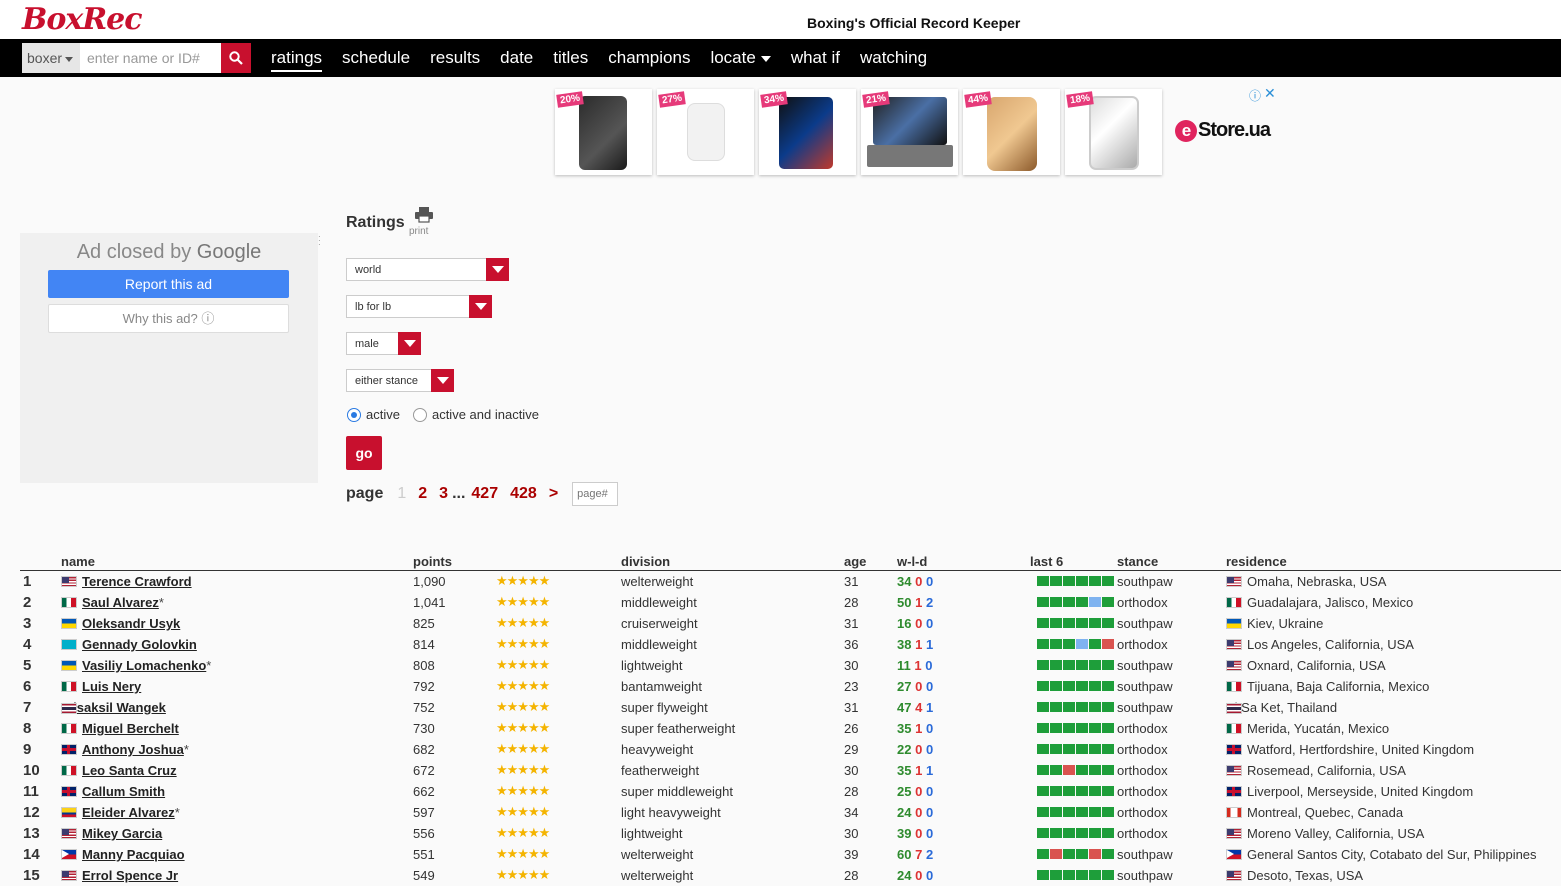 Image resolution: width=1561 pixels, height=886 pixels. I want to click on nav-what-if: what if, so click(815, 58).